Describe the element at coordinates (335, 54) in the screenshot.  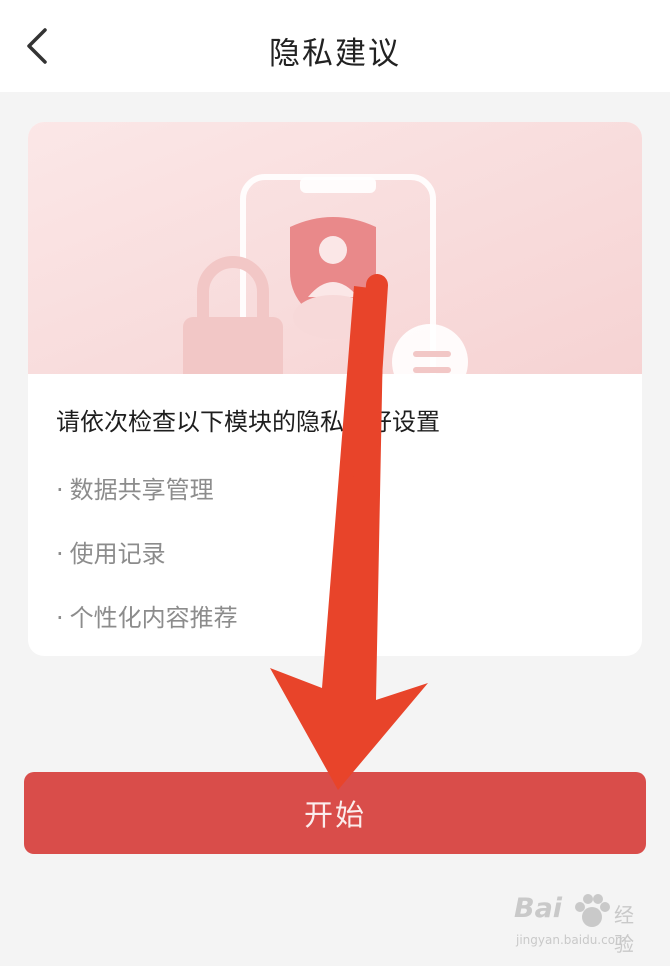
I see `page-title: 隐私建议` at that location.